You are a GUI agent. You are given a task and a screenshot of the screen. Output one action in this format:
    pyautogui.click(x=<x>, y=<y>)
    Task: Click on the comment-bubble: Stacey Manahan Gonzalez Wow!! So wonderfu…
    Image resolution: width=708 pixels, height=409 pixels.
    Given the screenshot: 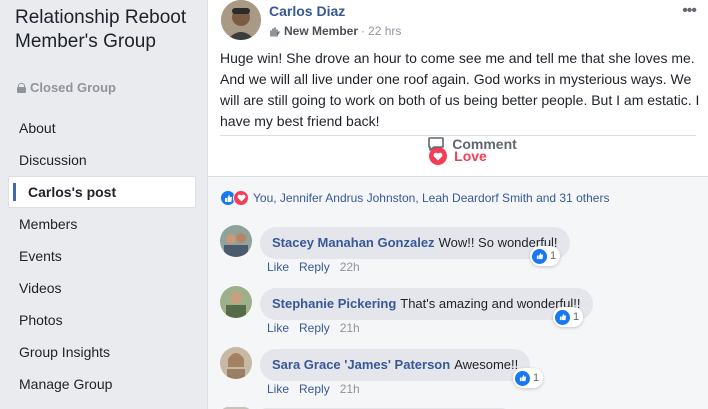 What is the action you would take?
    pyautogui.click(x=415, y=243)
    